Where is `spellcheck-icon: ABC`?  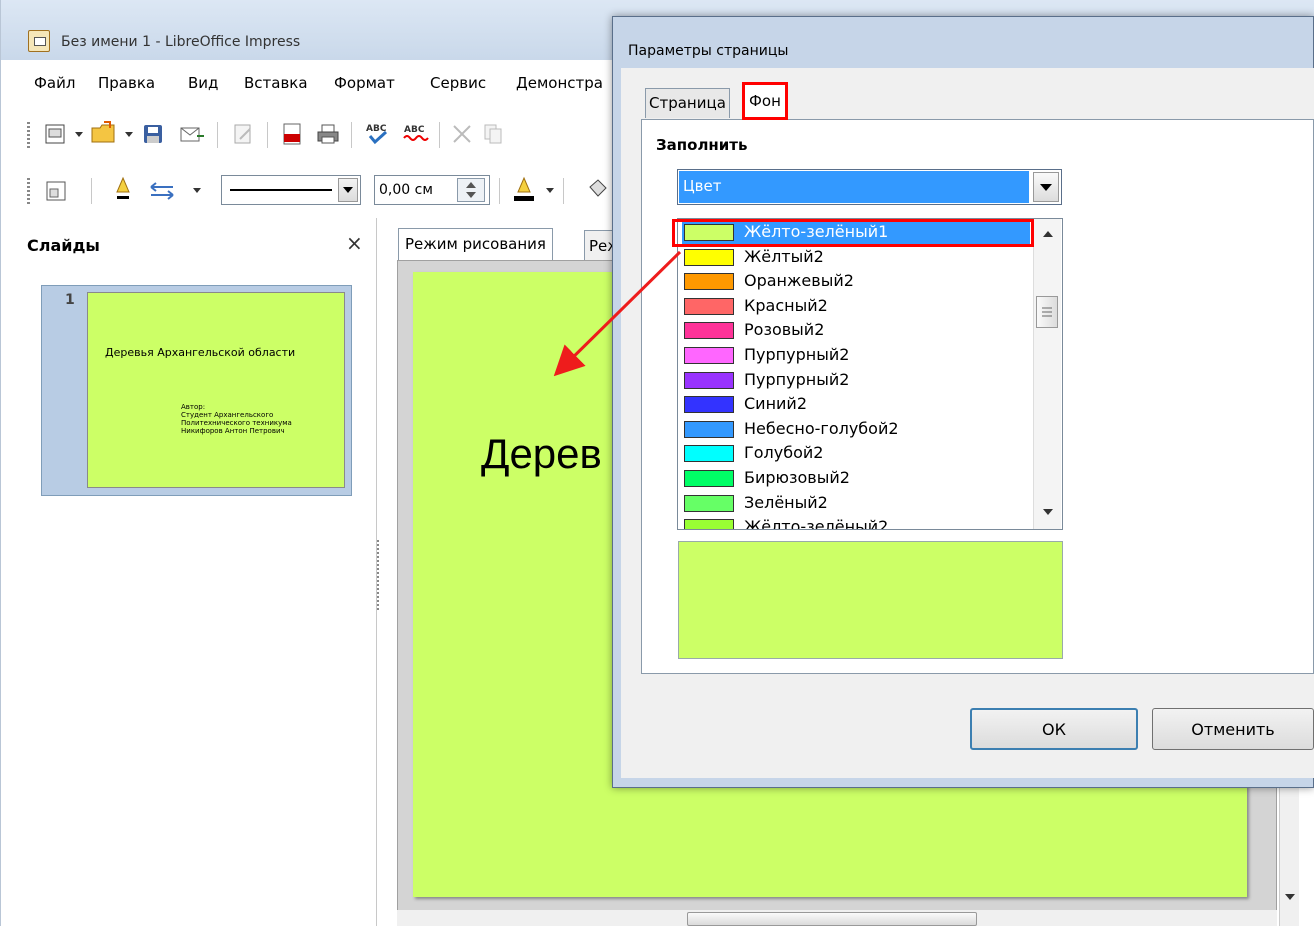 spellcheck-icon: ABC is located at coordinates (378, 133).